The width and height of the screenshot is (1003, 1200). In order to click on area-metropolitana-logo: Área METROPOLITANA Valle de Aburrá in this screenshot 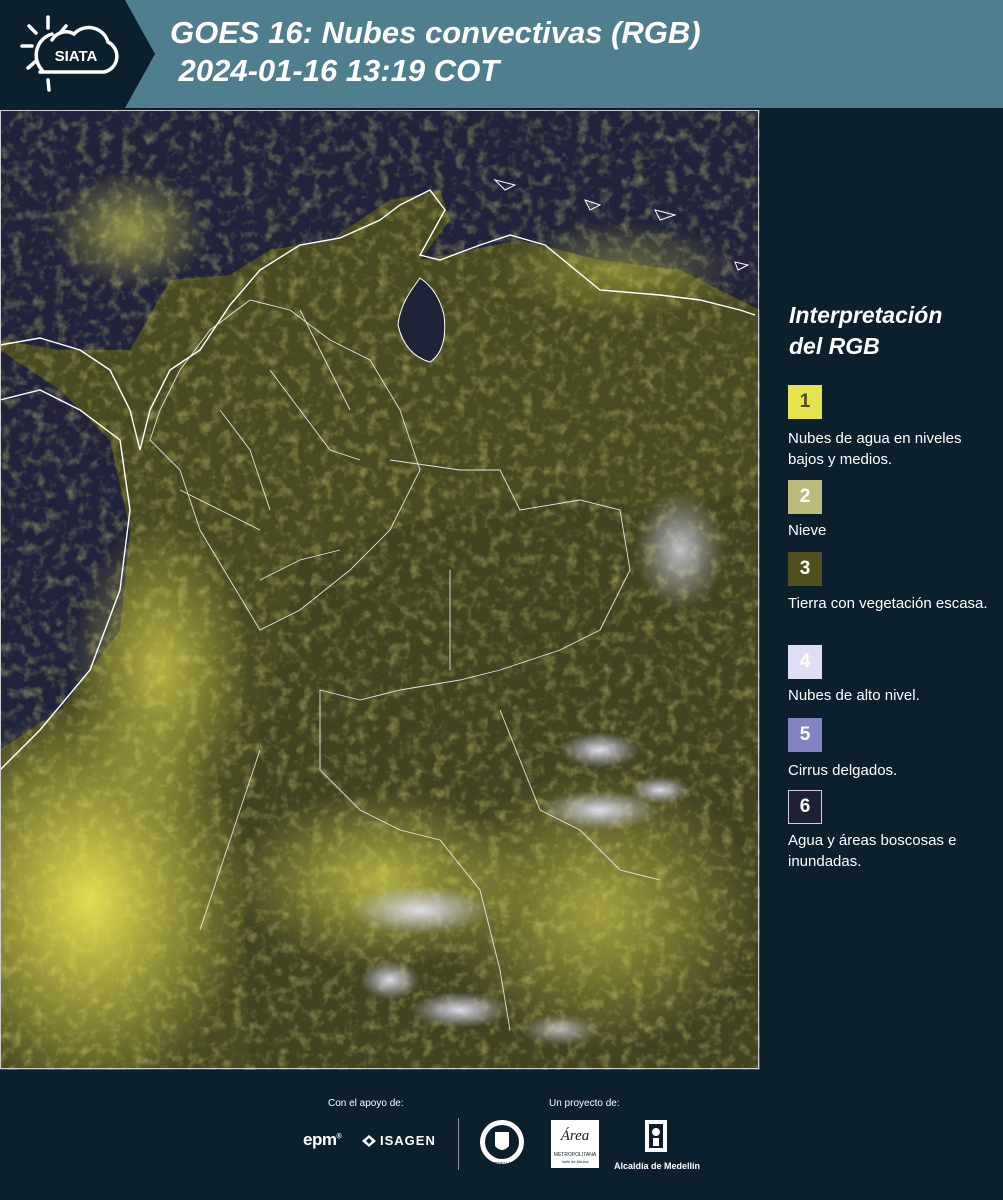, I will do `click(575, 1144)`.